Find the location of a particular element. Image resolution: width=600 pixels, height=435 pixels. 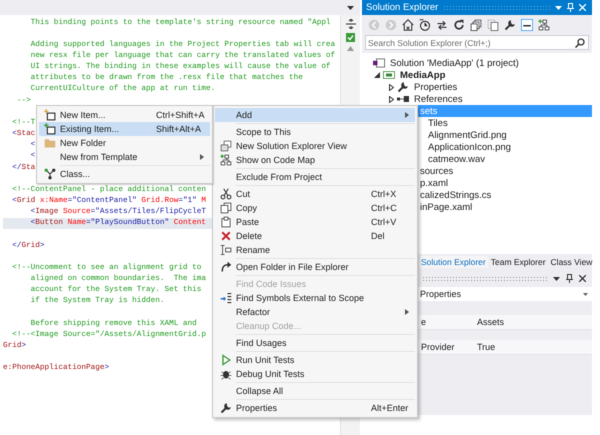

panel-title: Solution Explorer is located at coordinates (402, 7).